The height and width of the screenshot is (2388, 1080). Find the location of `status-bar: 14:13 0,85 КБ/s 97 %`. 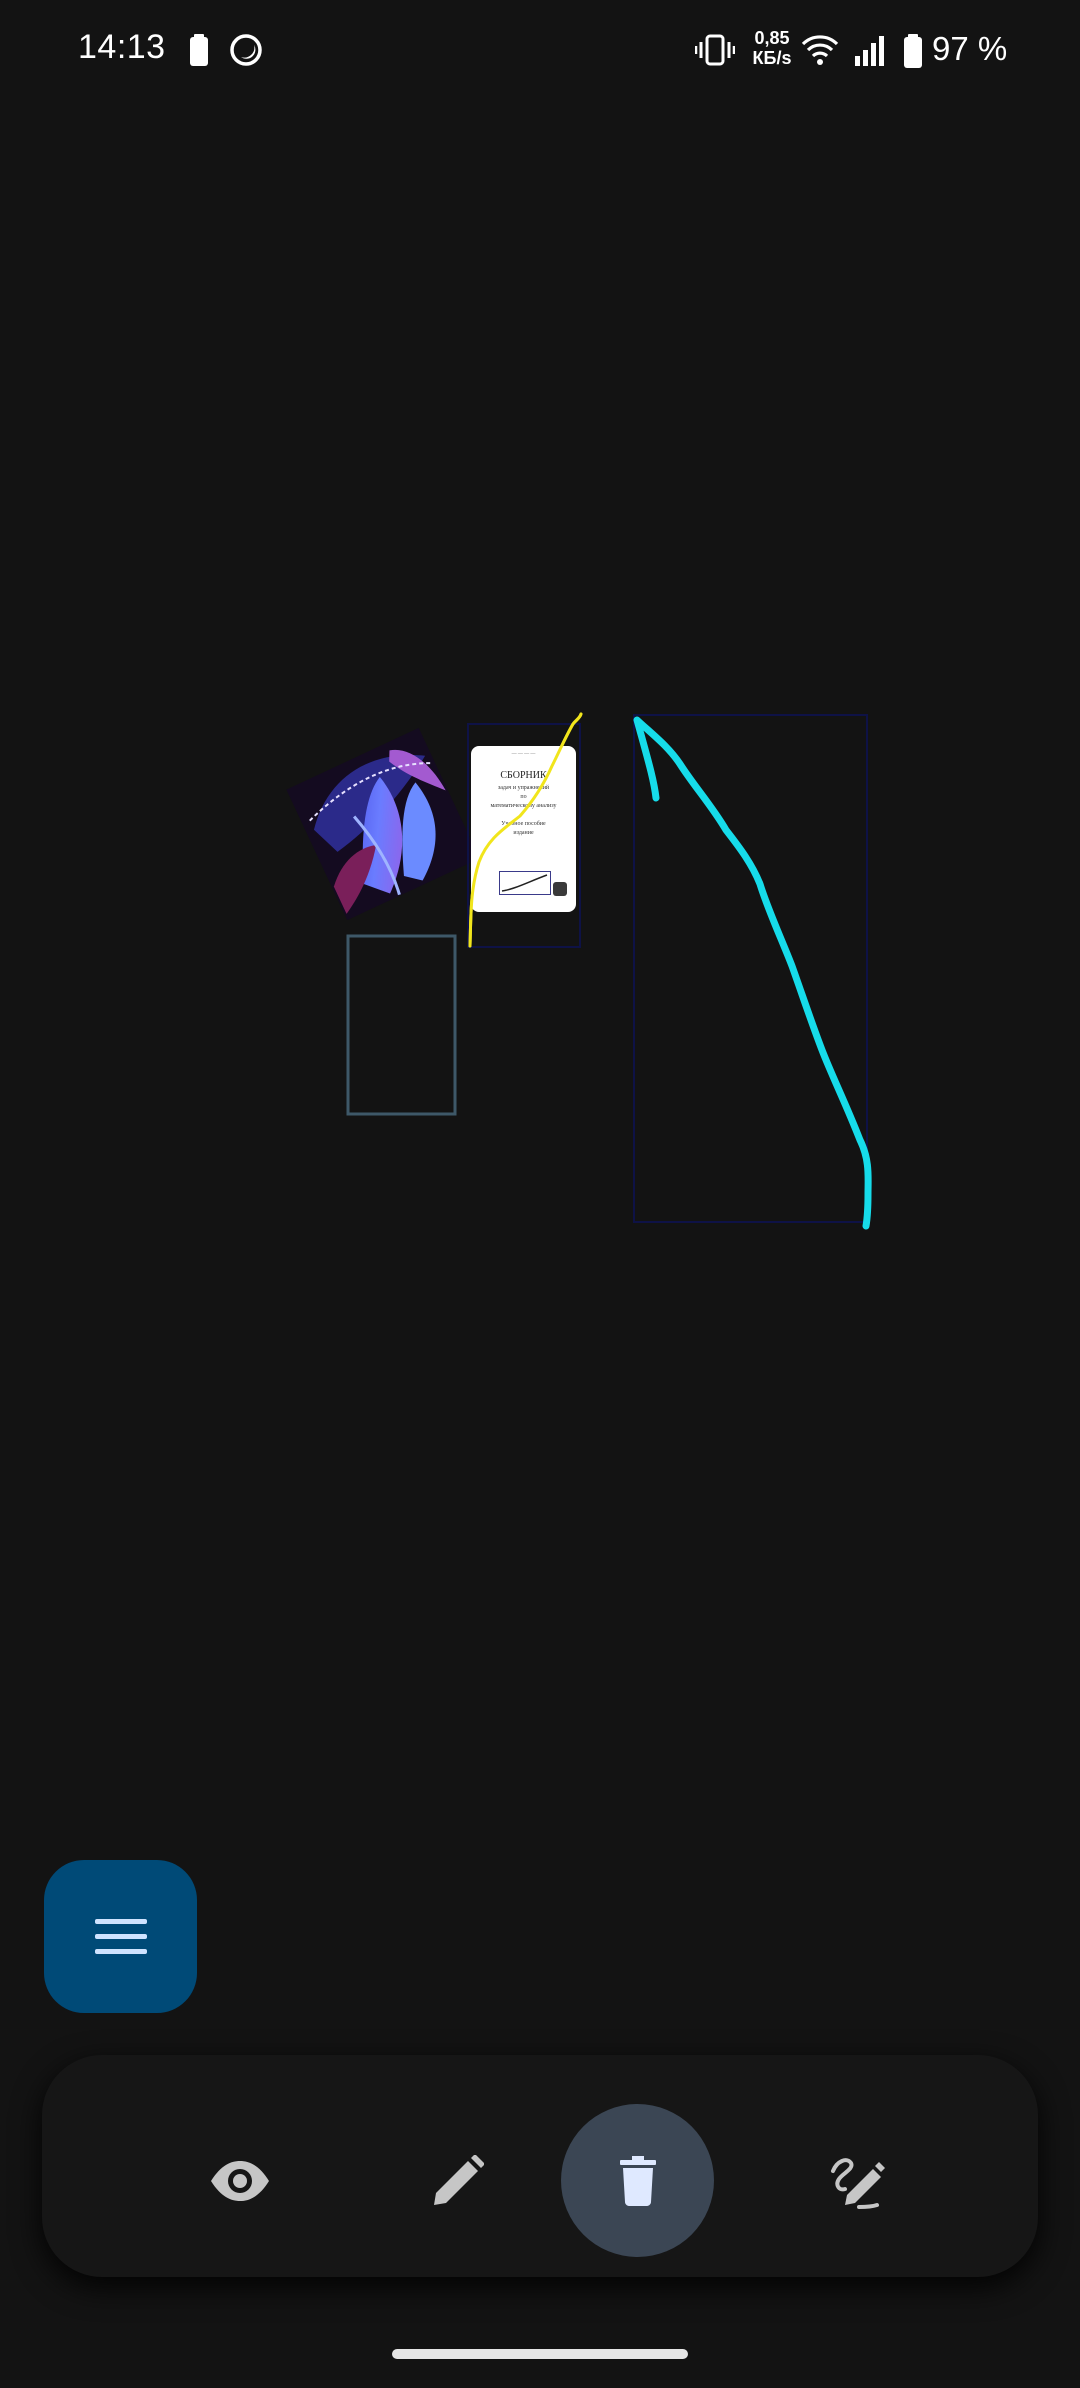

status-bar: 14:13 0,85 КБ/s 97 % is located at coordinates (540, 50).